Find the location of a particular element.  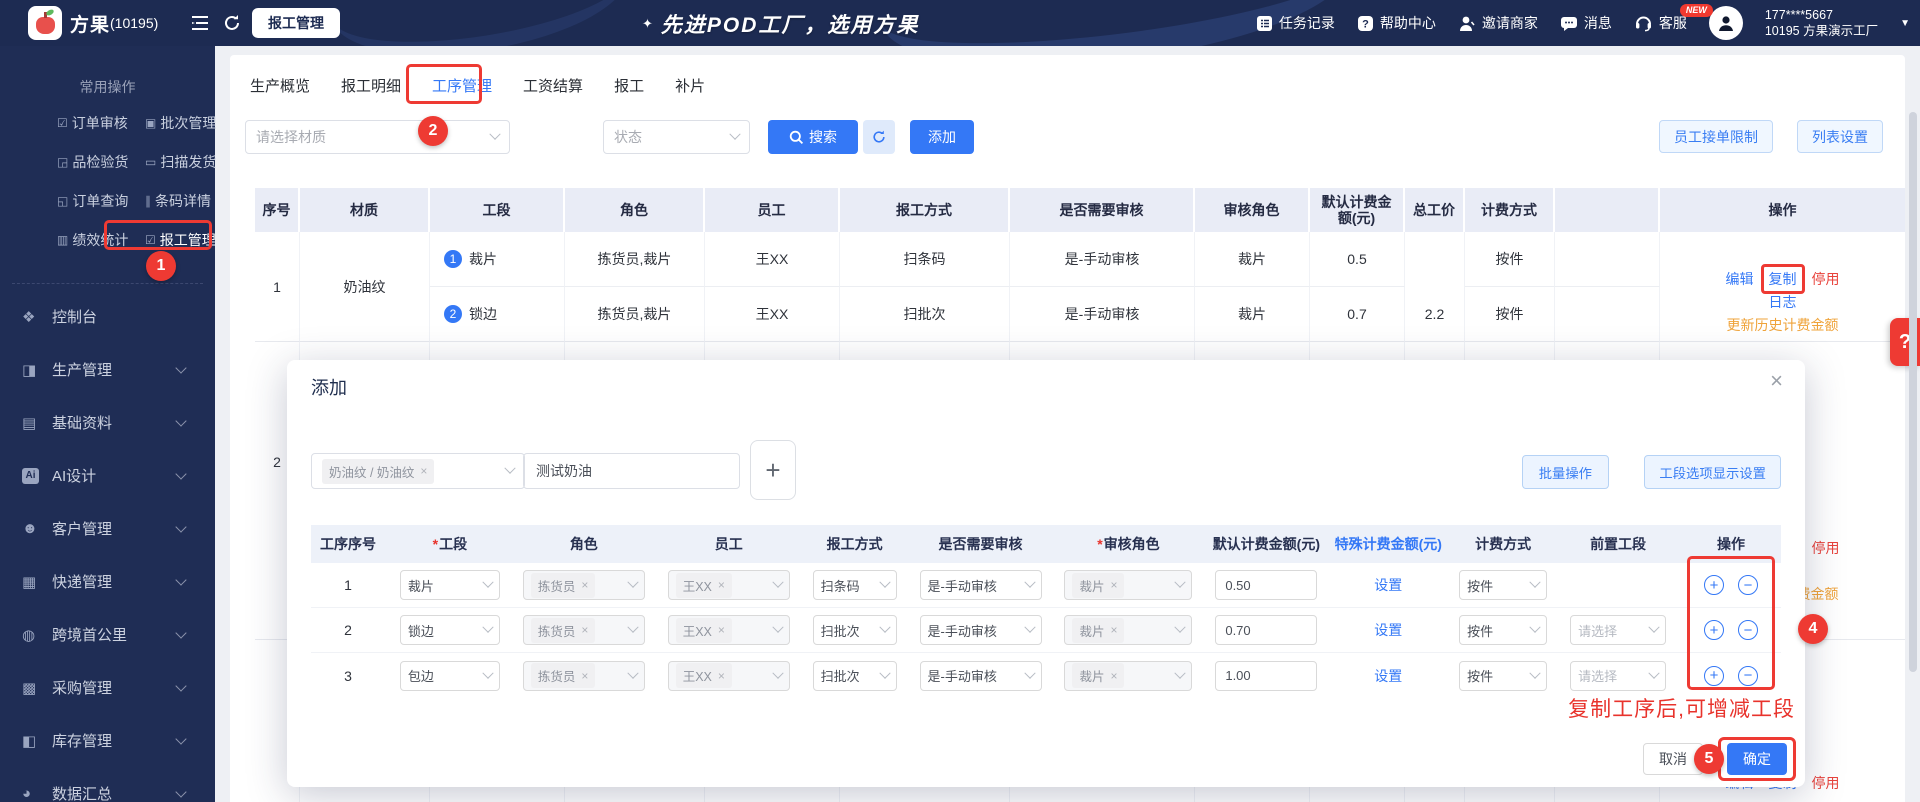

add-button: 添加 is located at coordinates (942, 137).